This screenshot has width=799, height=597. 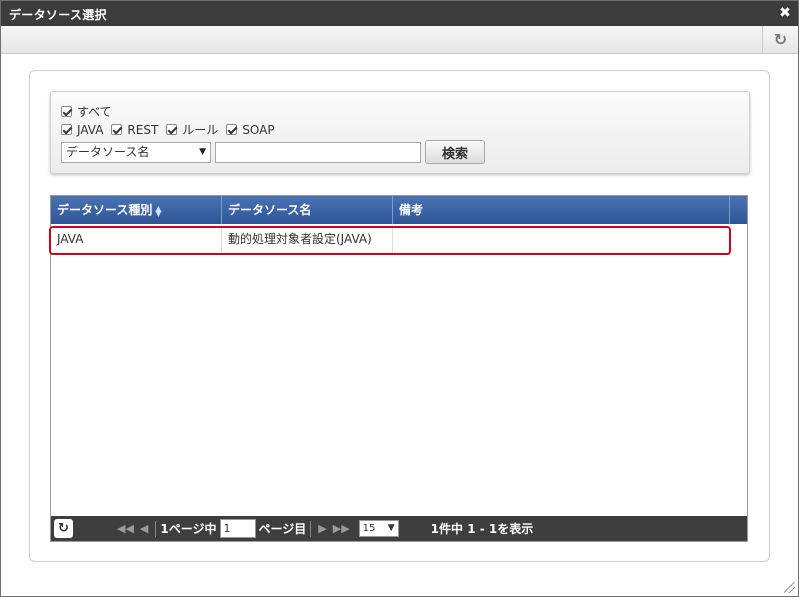 I want to click on first-page-icon: ◀◀, so click(x=125, y=528).